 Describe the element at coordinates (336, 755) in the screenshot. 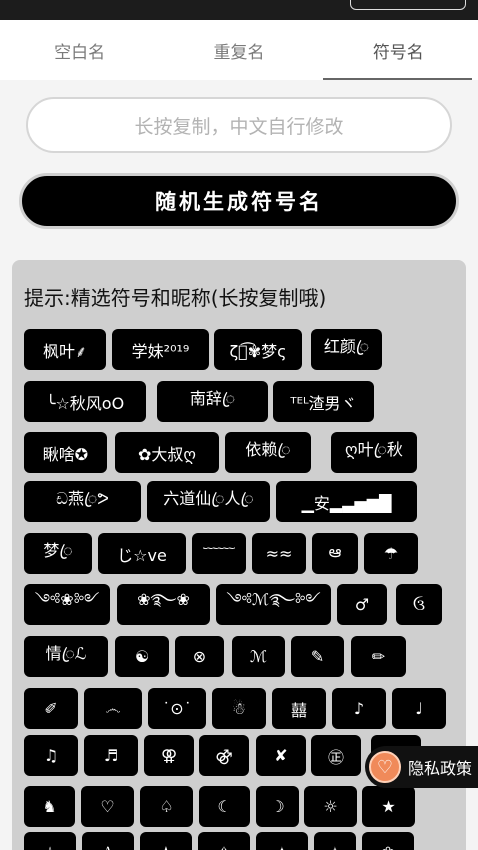

I see `symbol-chip: ㊣` at that location.